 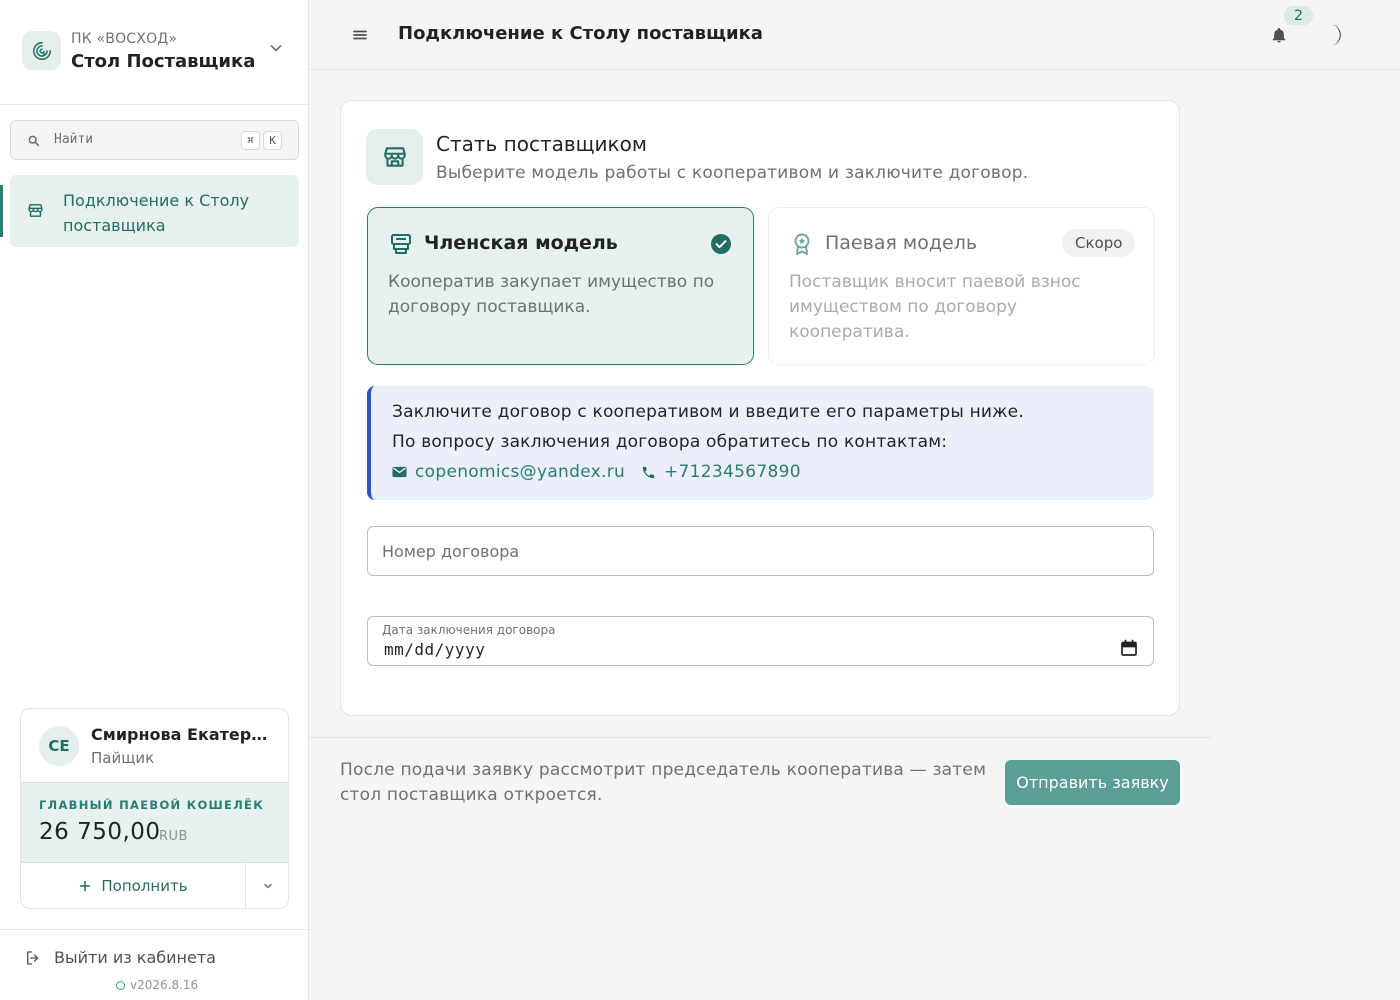 What do you see at coordinates (1279, 35) in the screenshot?
I see `bell-icon` at bounding box center [1279, 35].